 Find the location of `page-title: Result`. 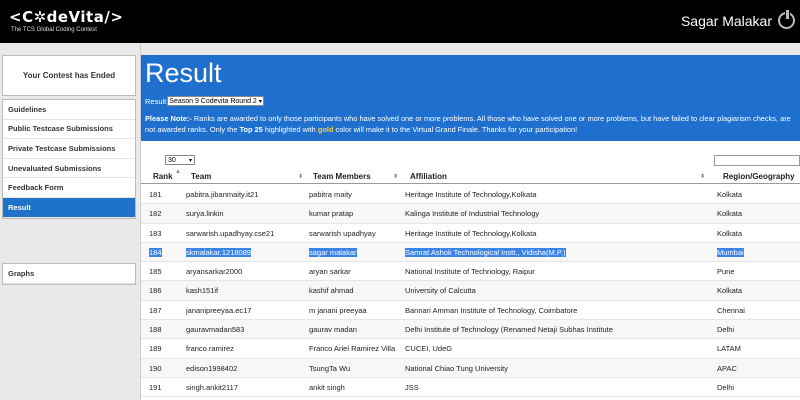

page-title: Result is located at coordinates (183, 73).